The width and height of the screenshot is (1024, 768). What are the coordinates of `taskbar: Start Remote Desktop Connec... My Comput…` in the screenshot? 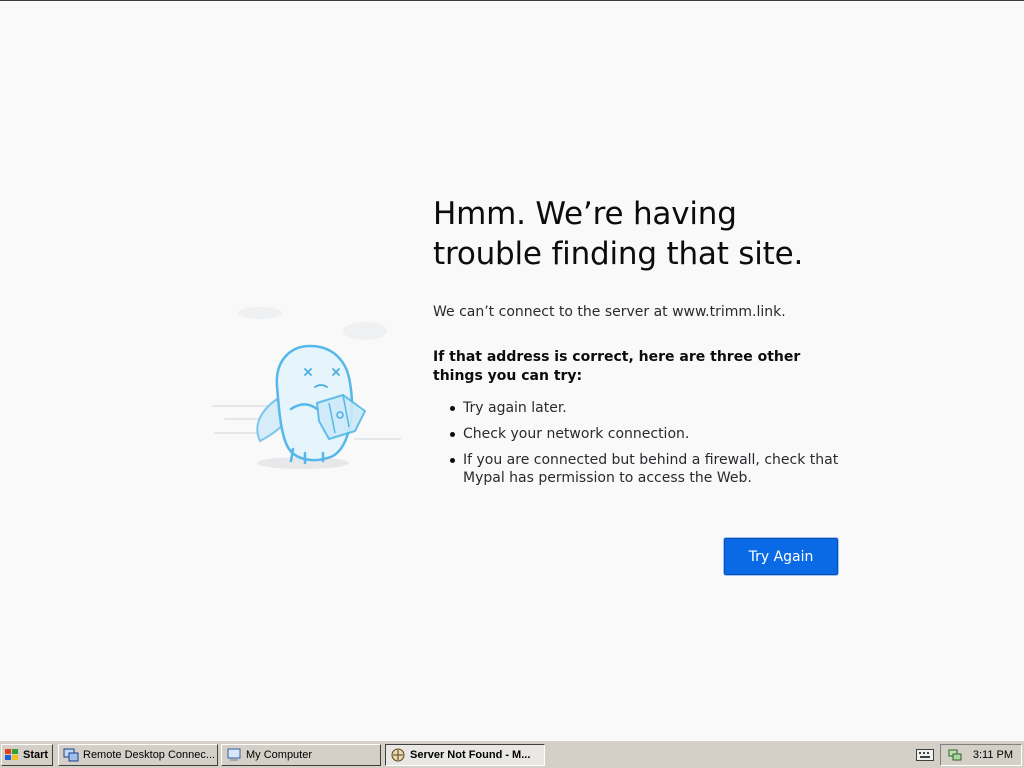 It's located at (512, 754).